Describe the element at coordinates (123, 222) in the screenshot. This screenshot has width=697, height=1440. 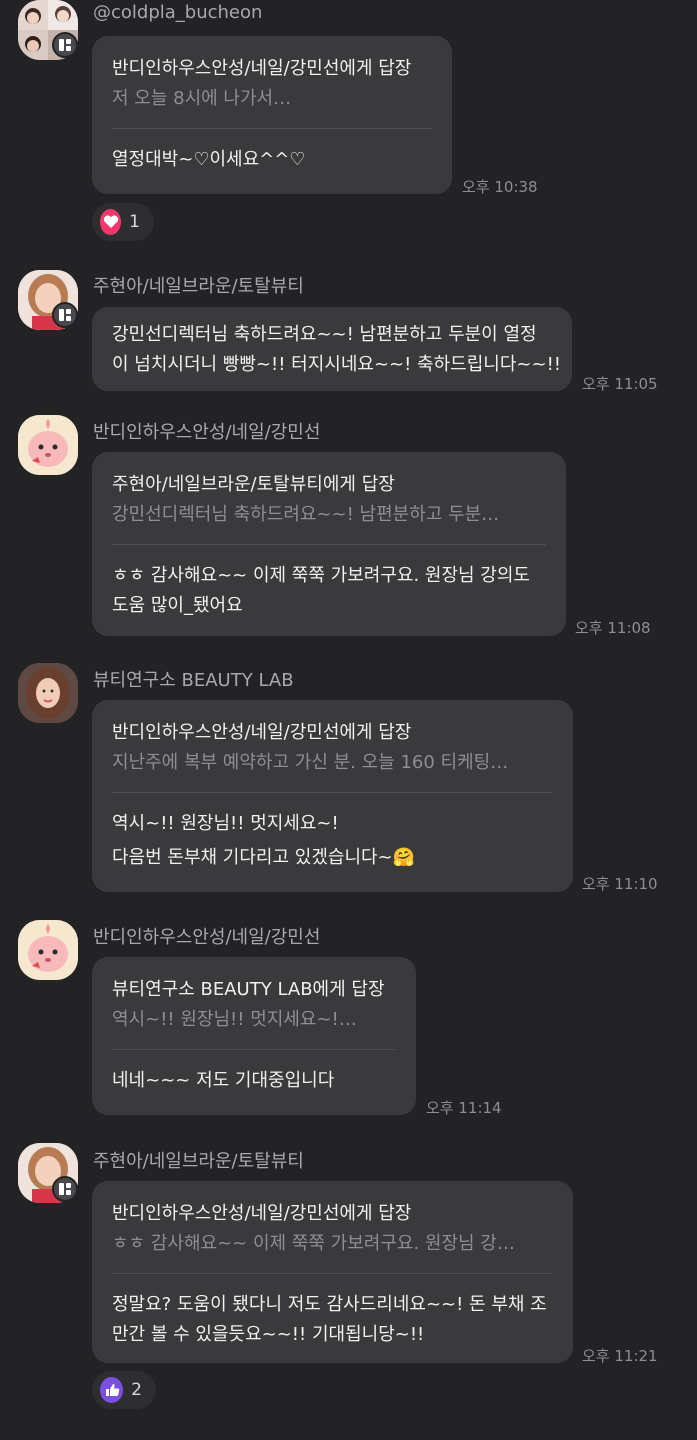
I see `reaction-badge: 1` at that location.